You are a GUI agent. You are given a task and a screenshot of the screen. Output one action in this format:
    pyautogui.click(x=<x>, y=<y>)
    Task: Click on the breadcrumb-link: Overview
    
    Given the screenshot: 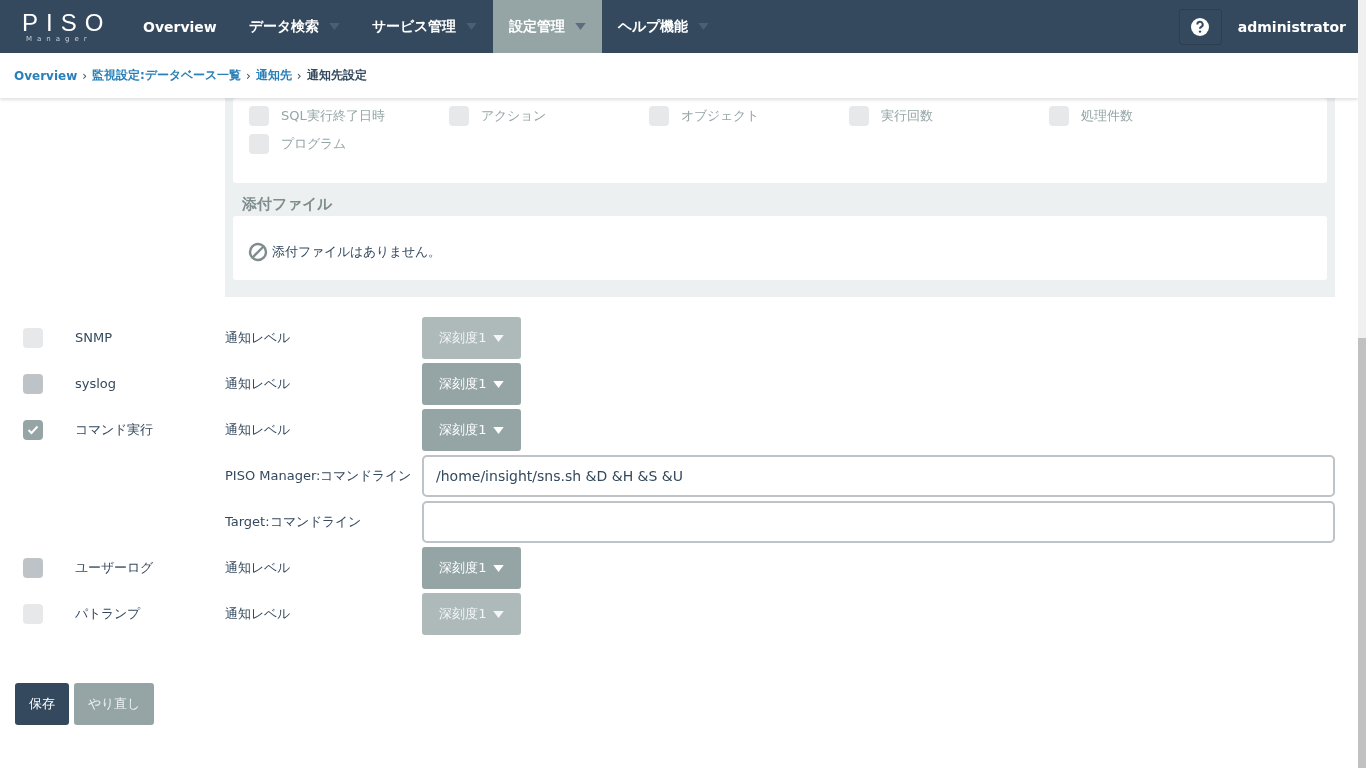 What is the action you would take?
    pyautogui.click(x=46, y=75)
    